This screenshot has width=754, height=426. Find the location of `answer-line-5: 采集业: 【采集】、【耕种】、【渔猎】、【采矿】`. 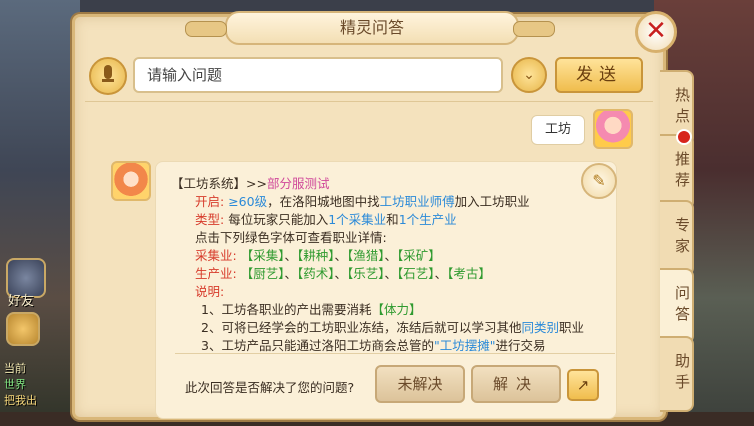

answer-line-5: 采集业: 【采集】、【耕种】、【渔猎】、【采矿】 is located at coordinates (318, 255).